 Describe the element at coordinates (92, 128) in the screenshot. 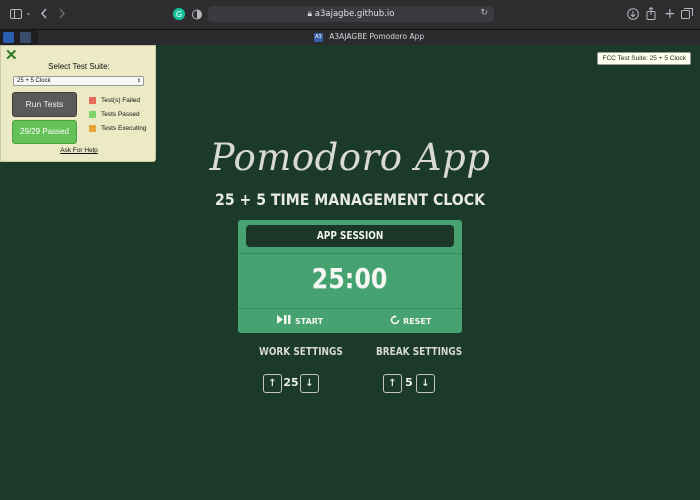

I see `legend-swatch-executing` at that location.